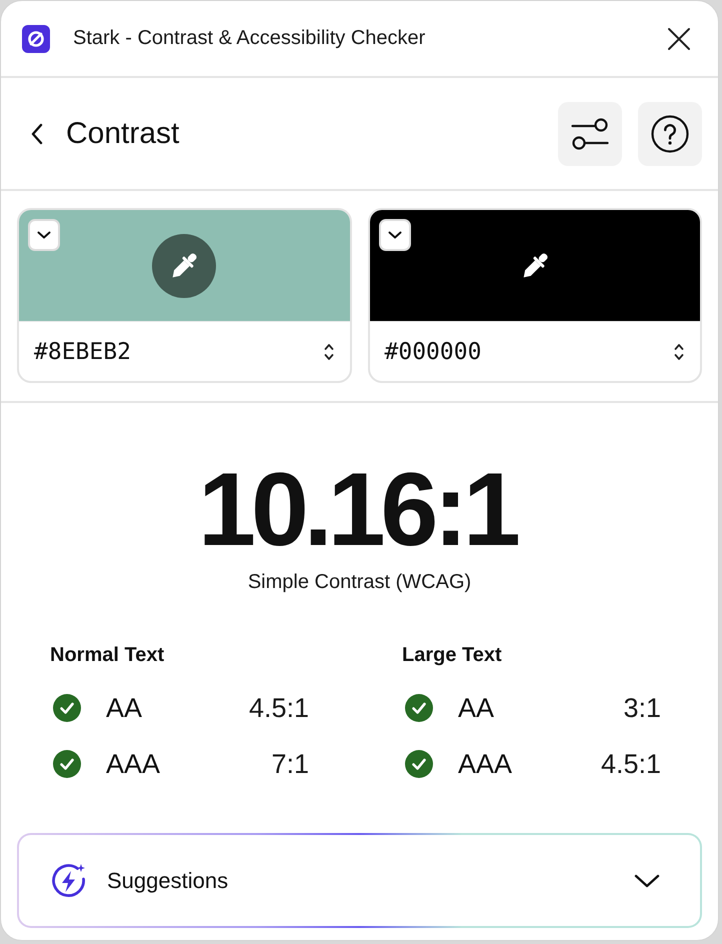 The image size is (722, 944). Describe the element at coordinates (36, 38) in the screenshot. I see `app-logo-icon` at that location.